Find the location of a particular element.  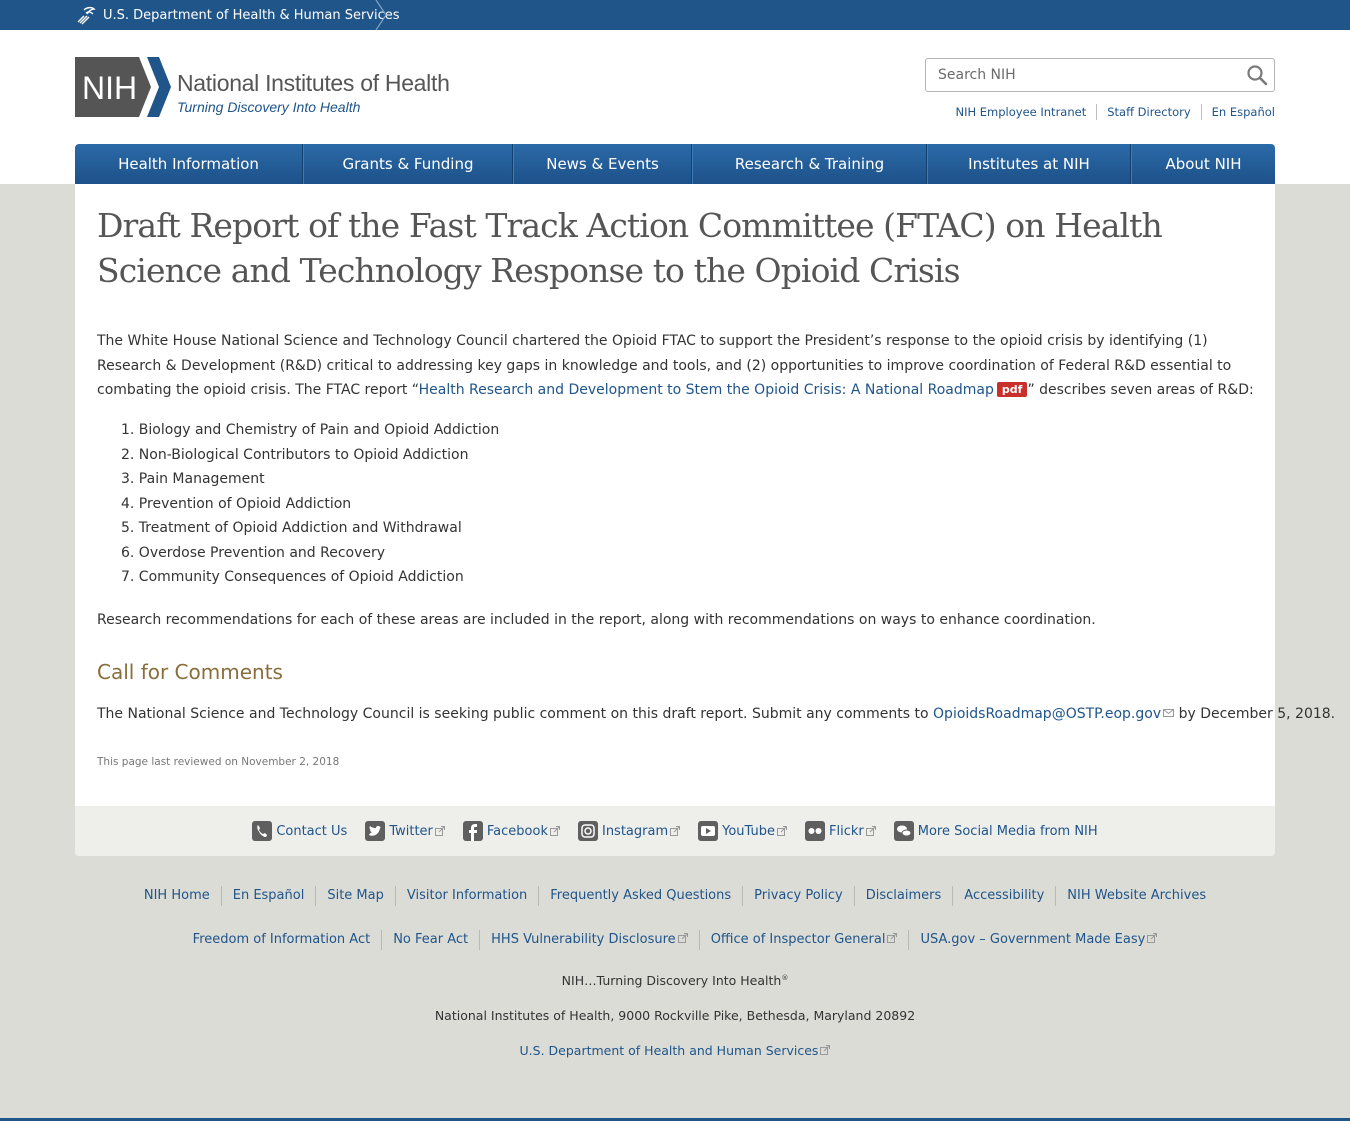

footer-link-no-fear-act: No Fear Act is located at coordinates (430, 940).